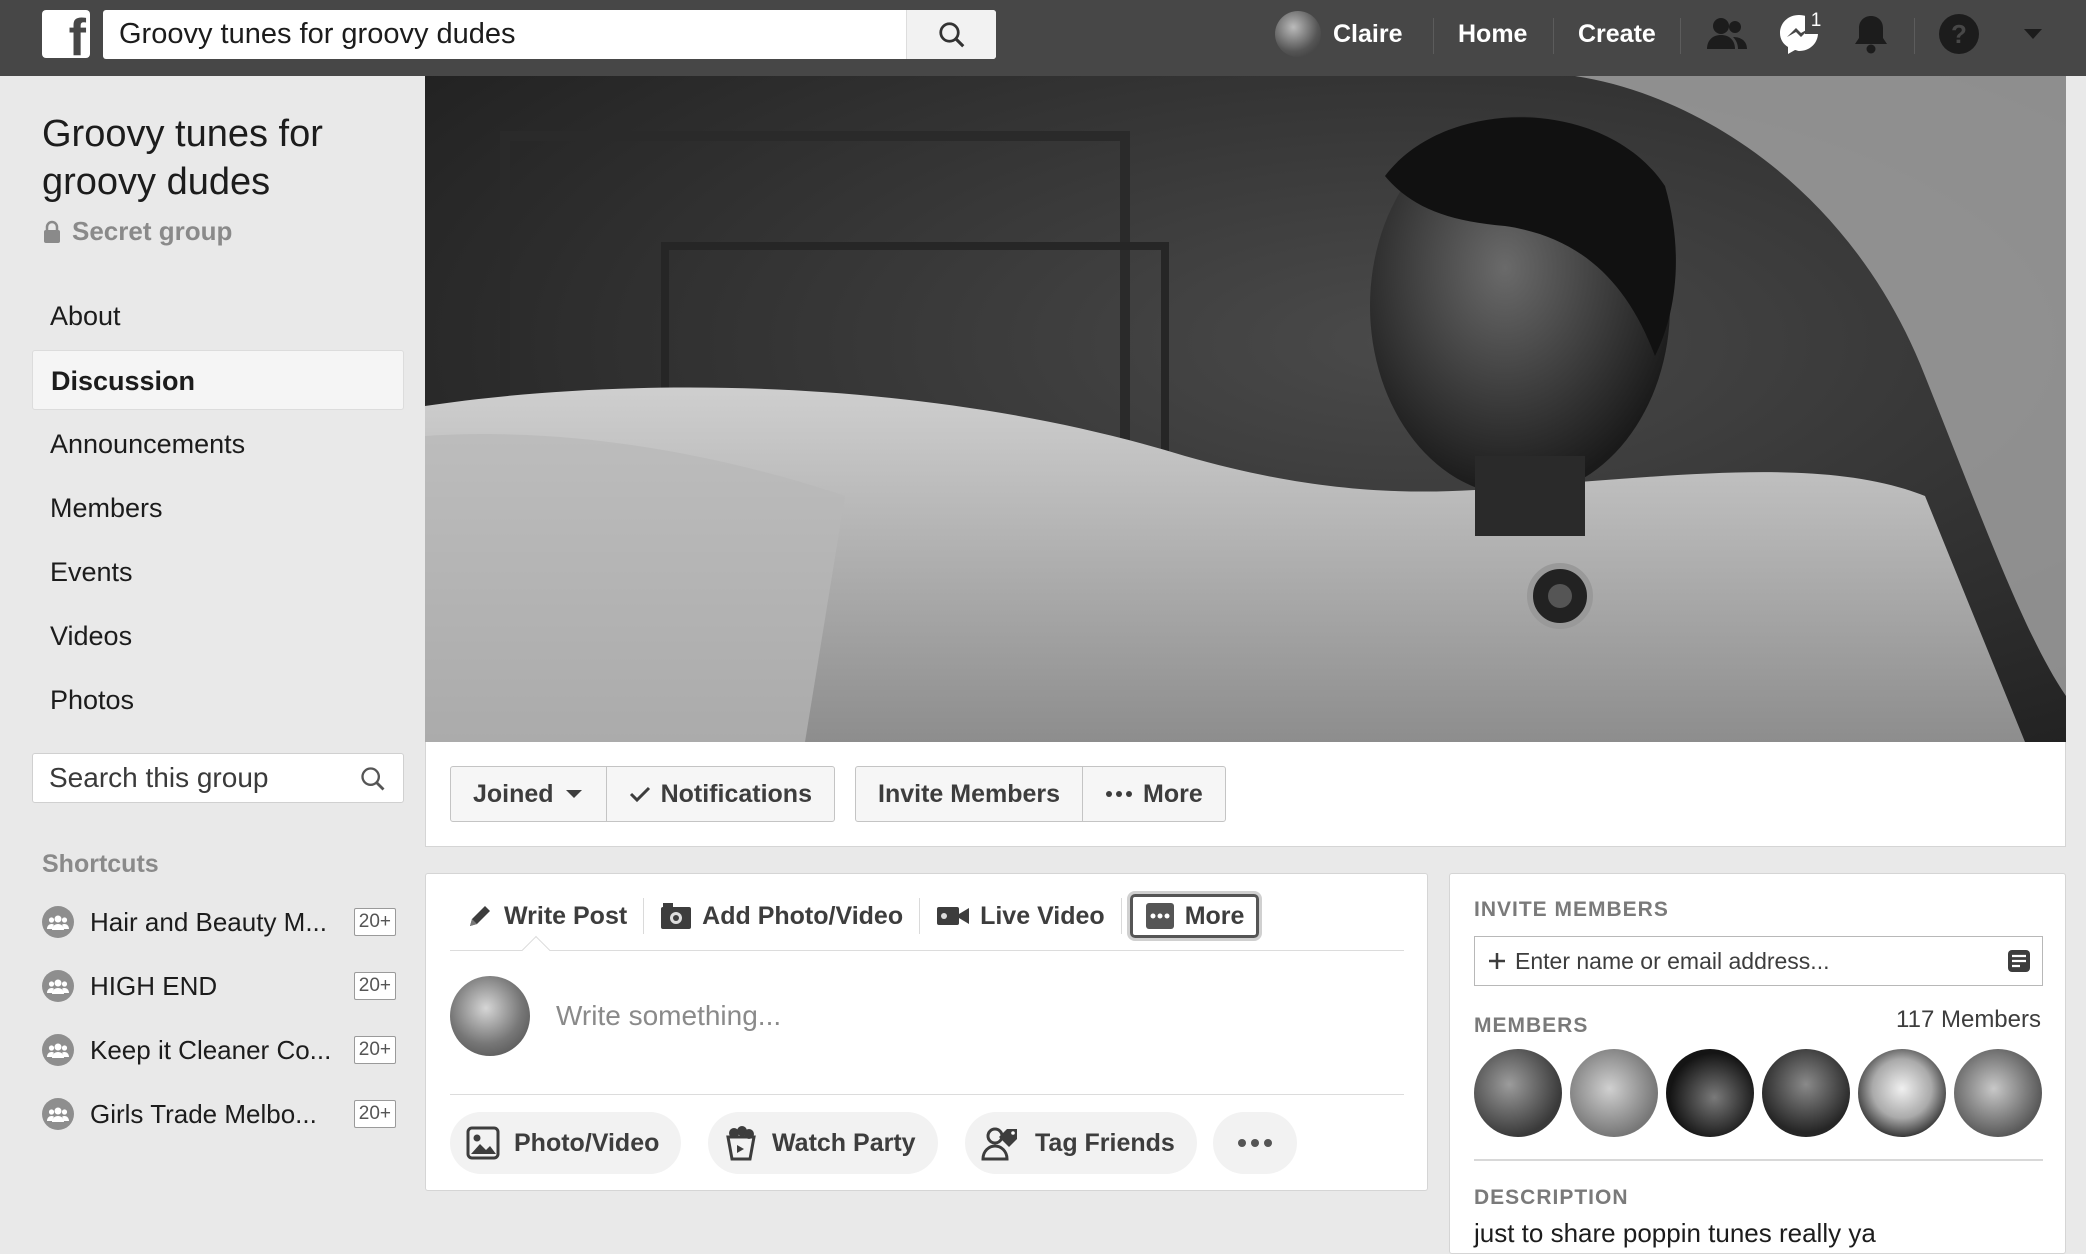  I want to click on group-search-box, so click(218, 778).